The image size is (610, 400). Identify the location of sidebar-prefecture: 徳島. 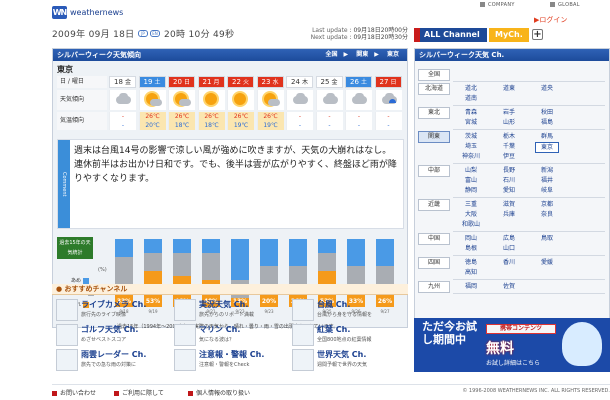
(471, 262).